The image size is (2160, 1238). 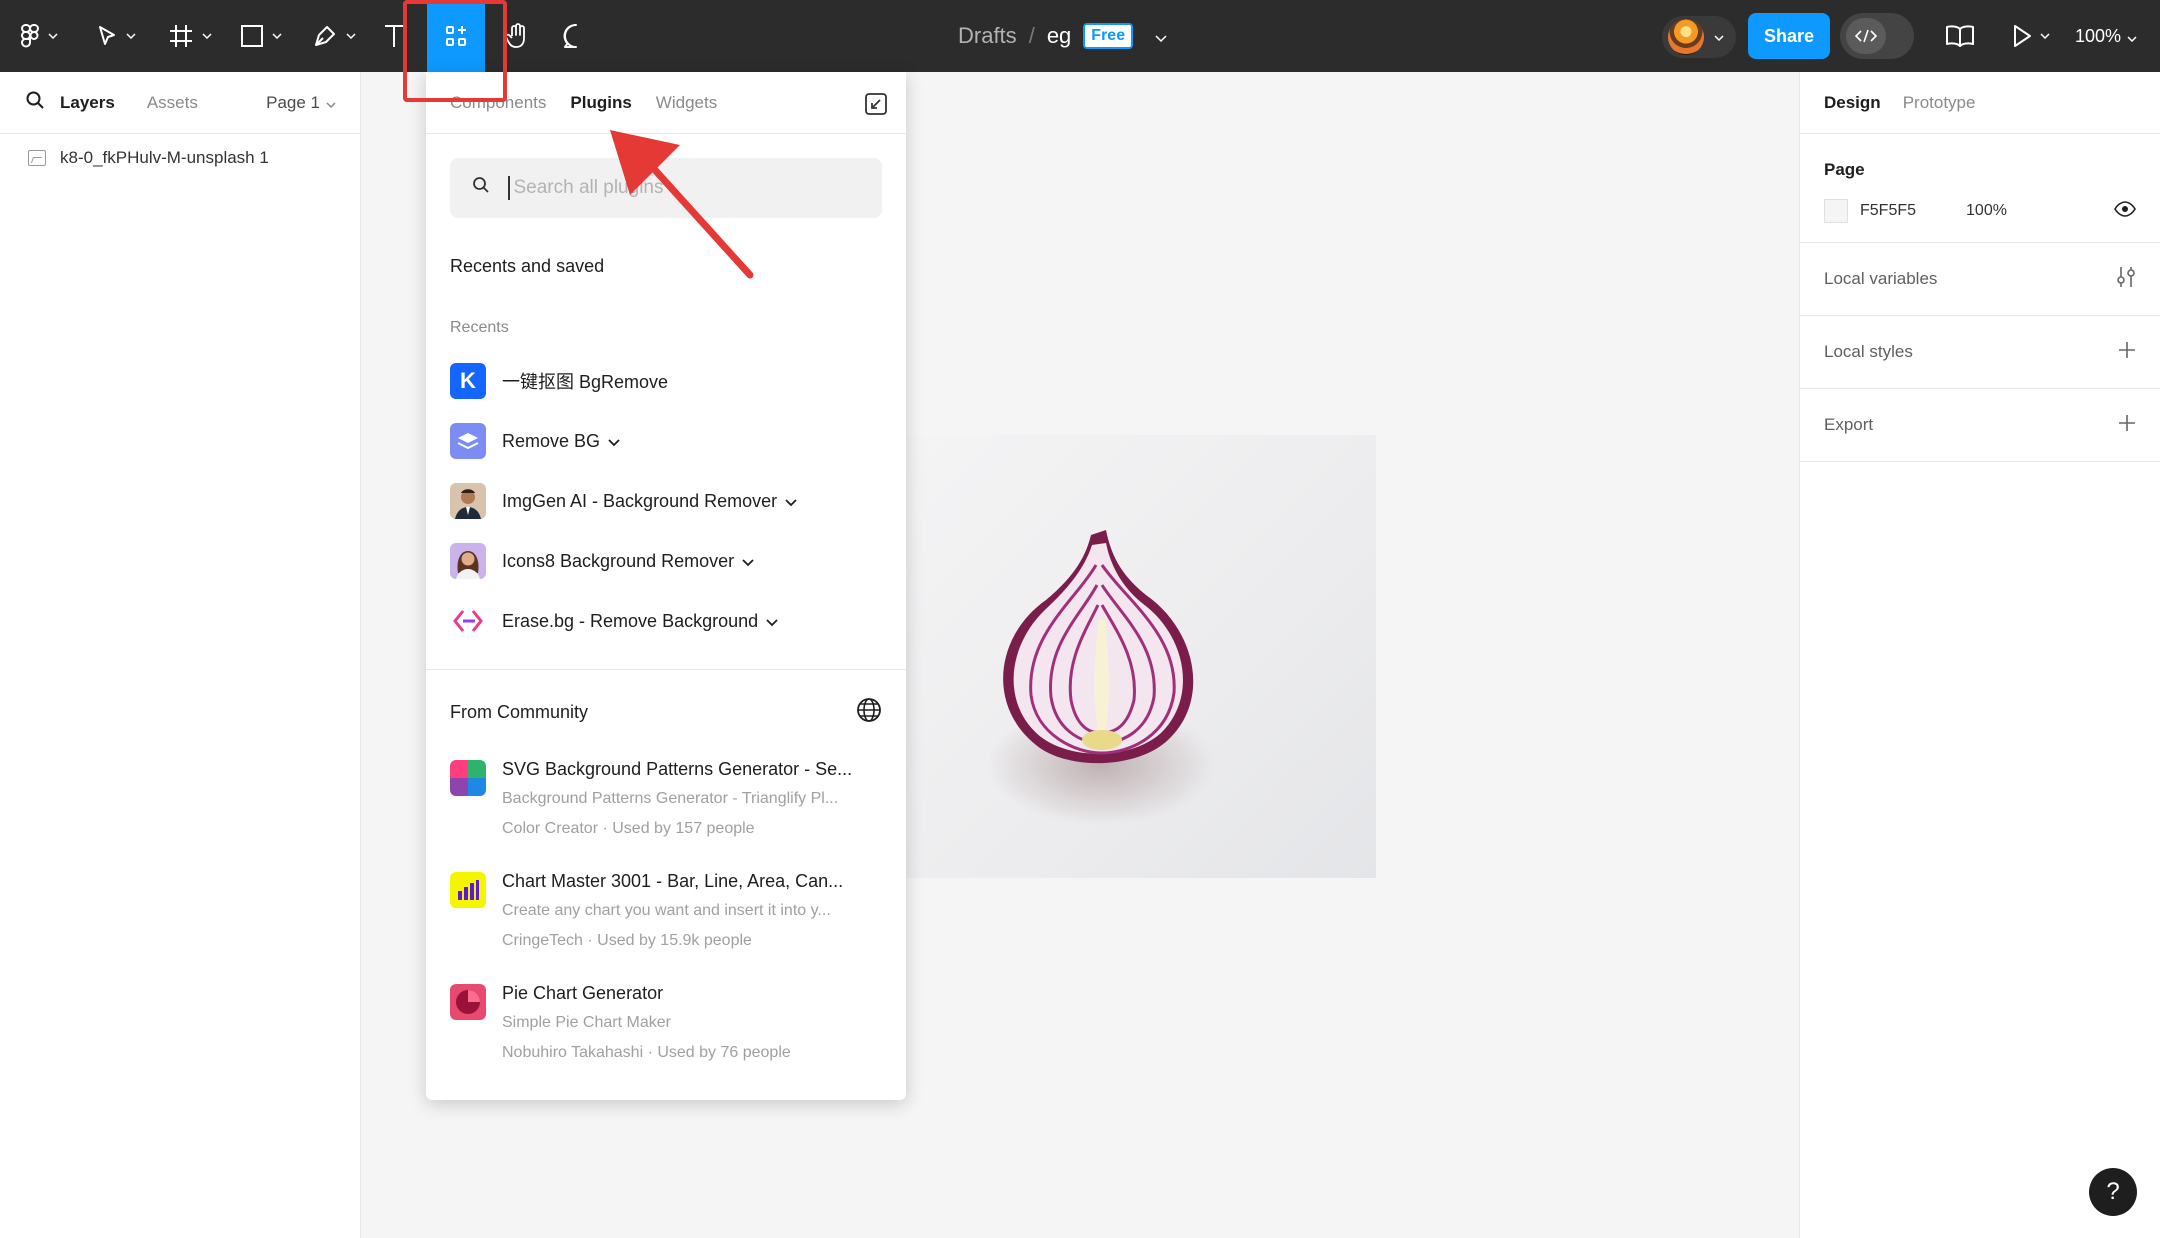 I want to click on pen-icon, so click(x=325, y=36).